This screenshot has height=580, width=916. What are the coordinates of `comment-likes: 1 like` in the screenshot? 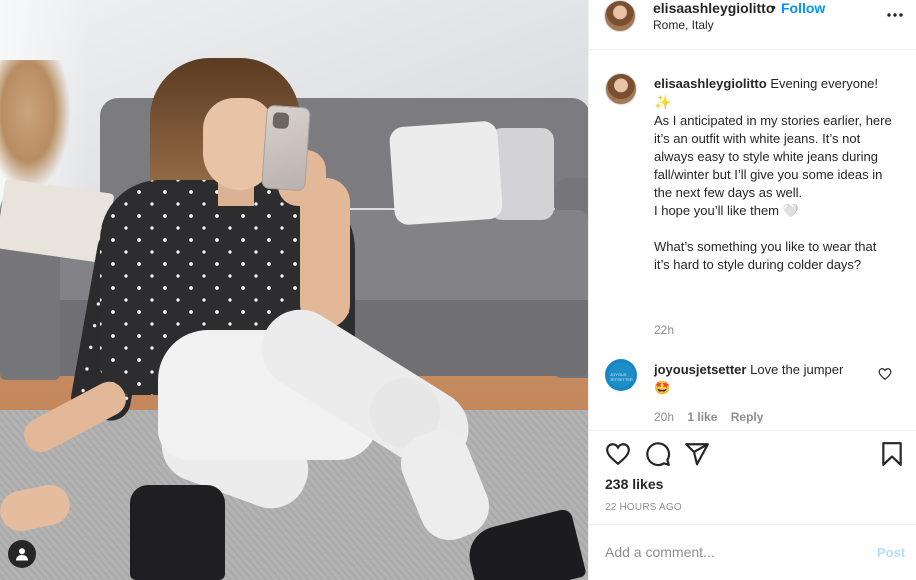 It's located at (702, 417).